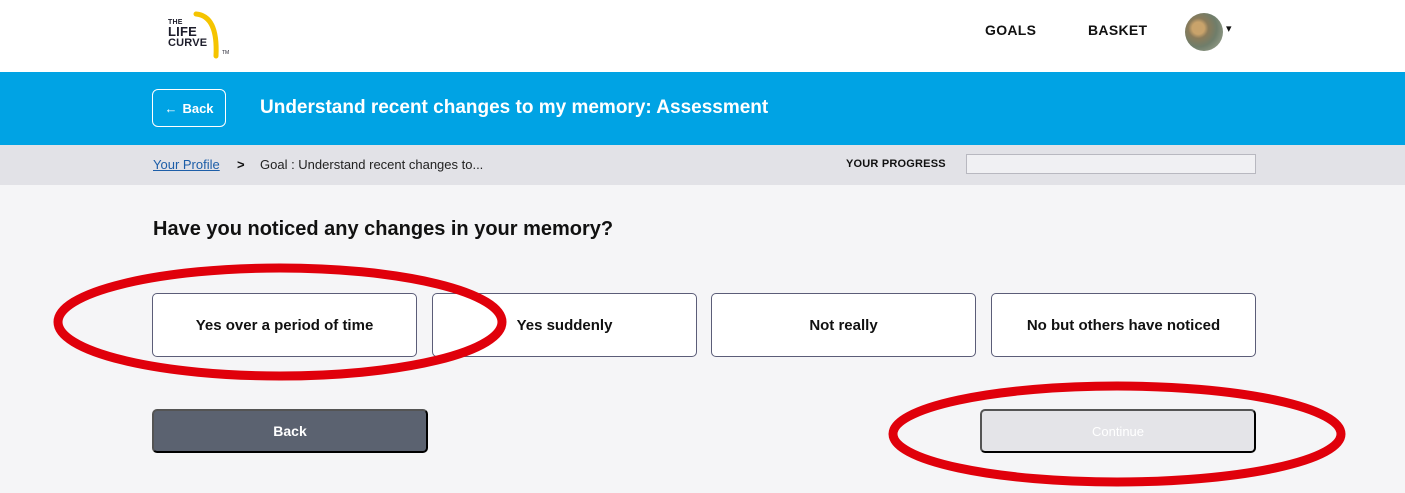  What do you see at coordinates (186, 164) in the screenshot?
I see `breadcrumb-your-profile-link: Your Profile` at bounding box center [186, 164].